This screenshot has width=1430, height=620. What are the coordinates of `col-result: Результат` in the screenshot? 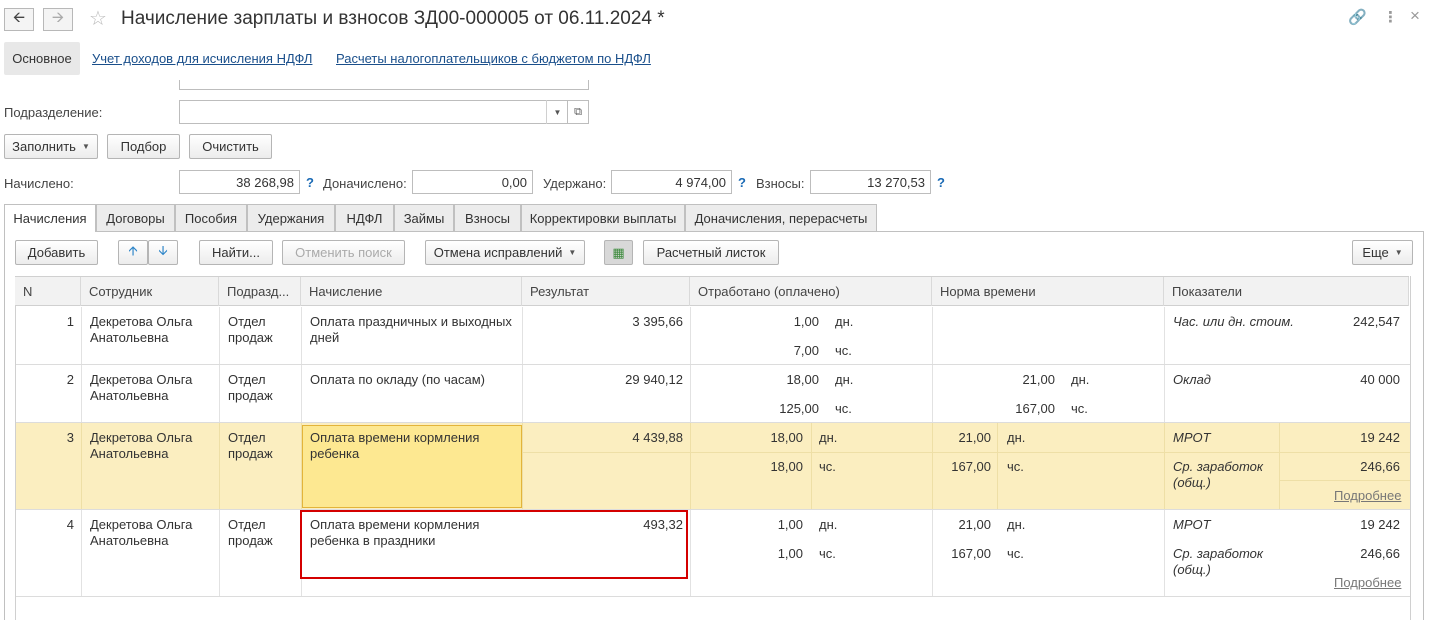 It's located at (606, 291).